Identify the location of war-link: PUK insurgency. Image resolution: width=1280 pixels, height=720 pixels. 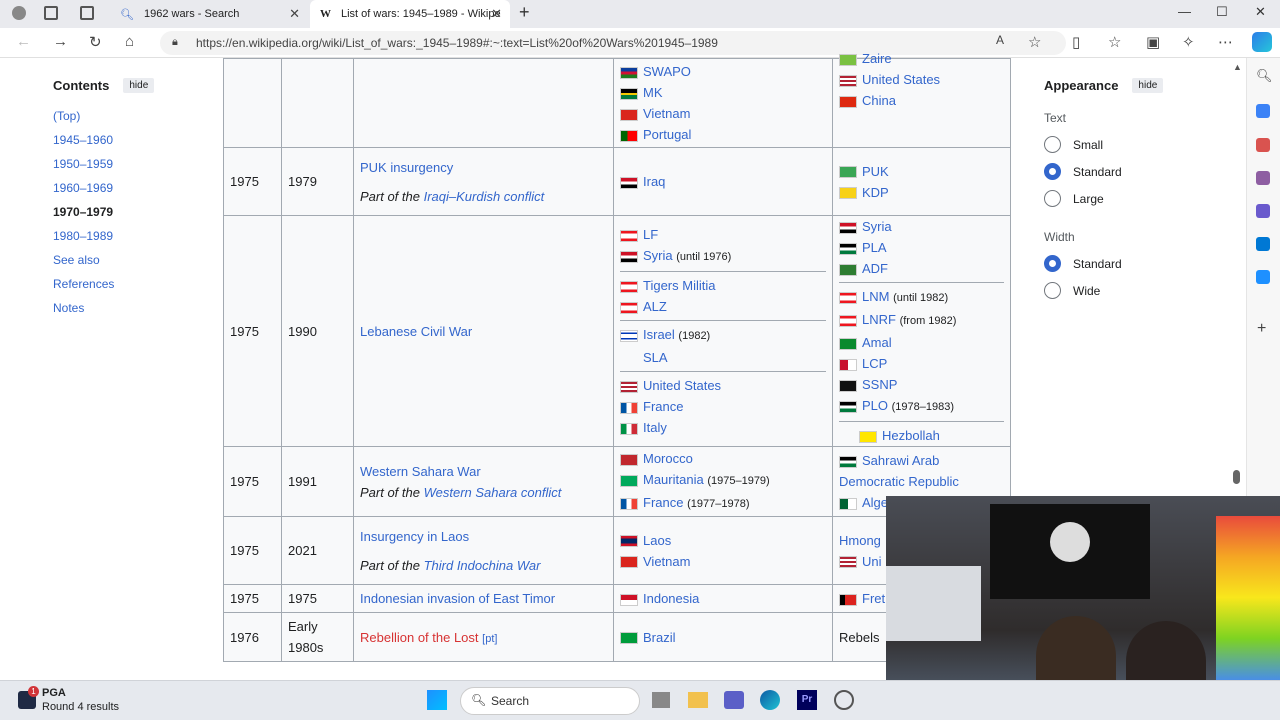
(406, 167).